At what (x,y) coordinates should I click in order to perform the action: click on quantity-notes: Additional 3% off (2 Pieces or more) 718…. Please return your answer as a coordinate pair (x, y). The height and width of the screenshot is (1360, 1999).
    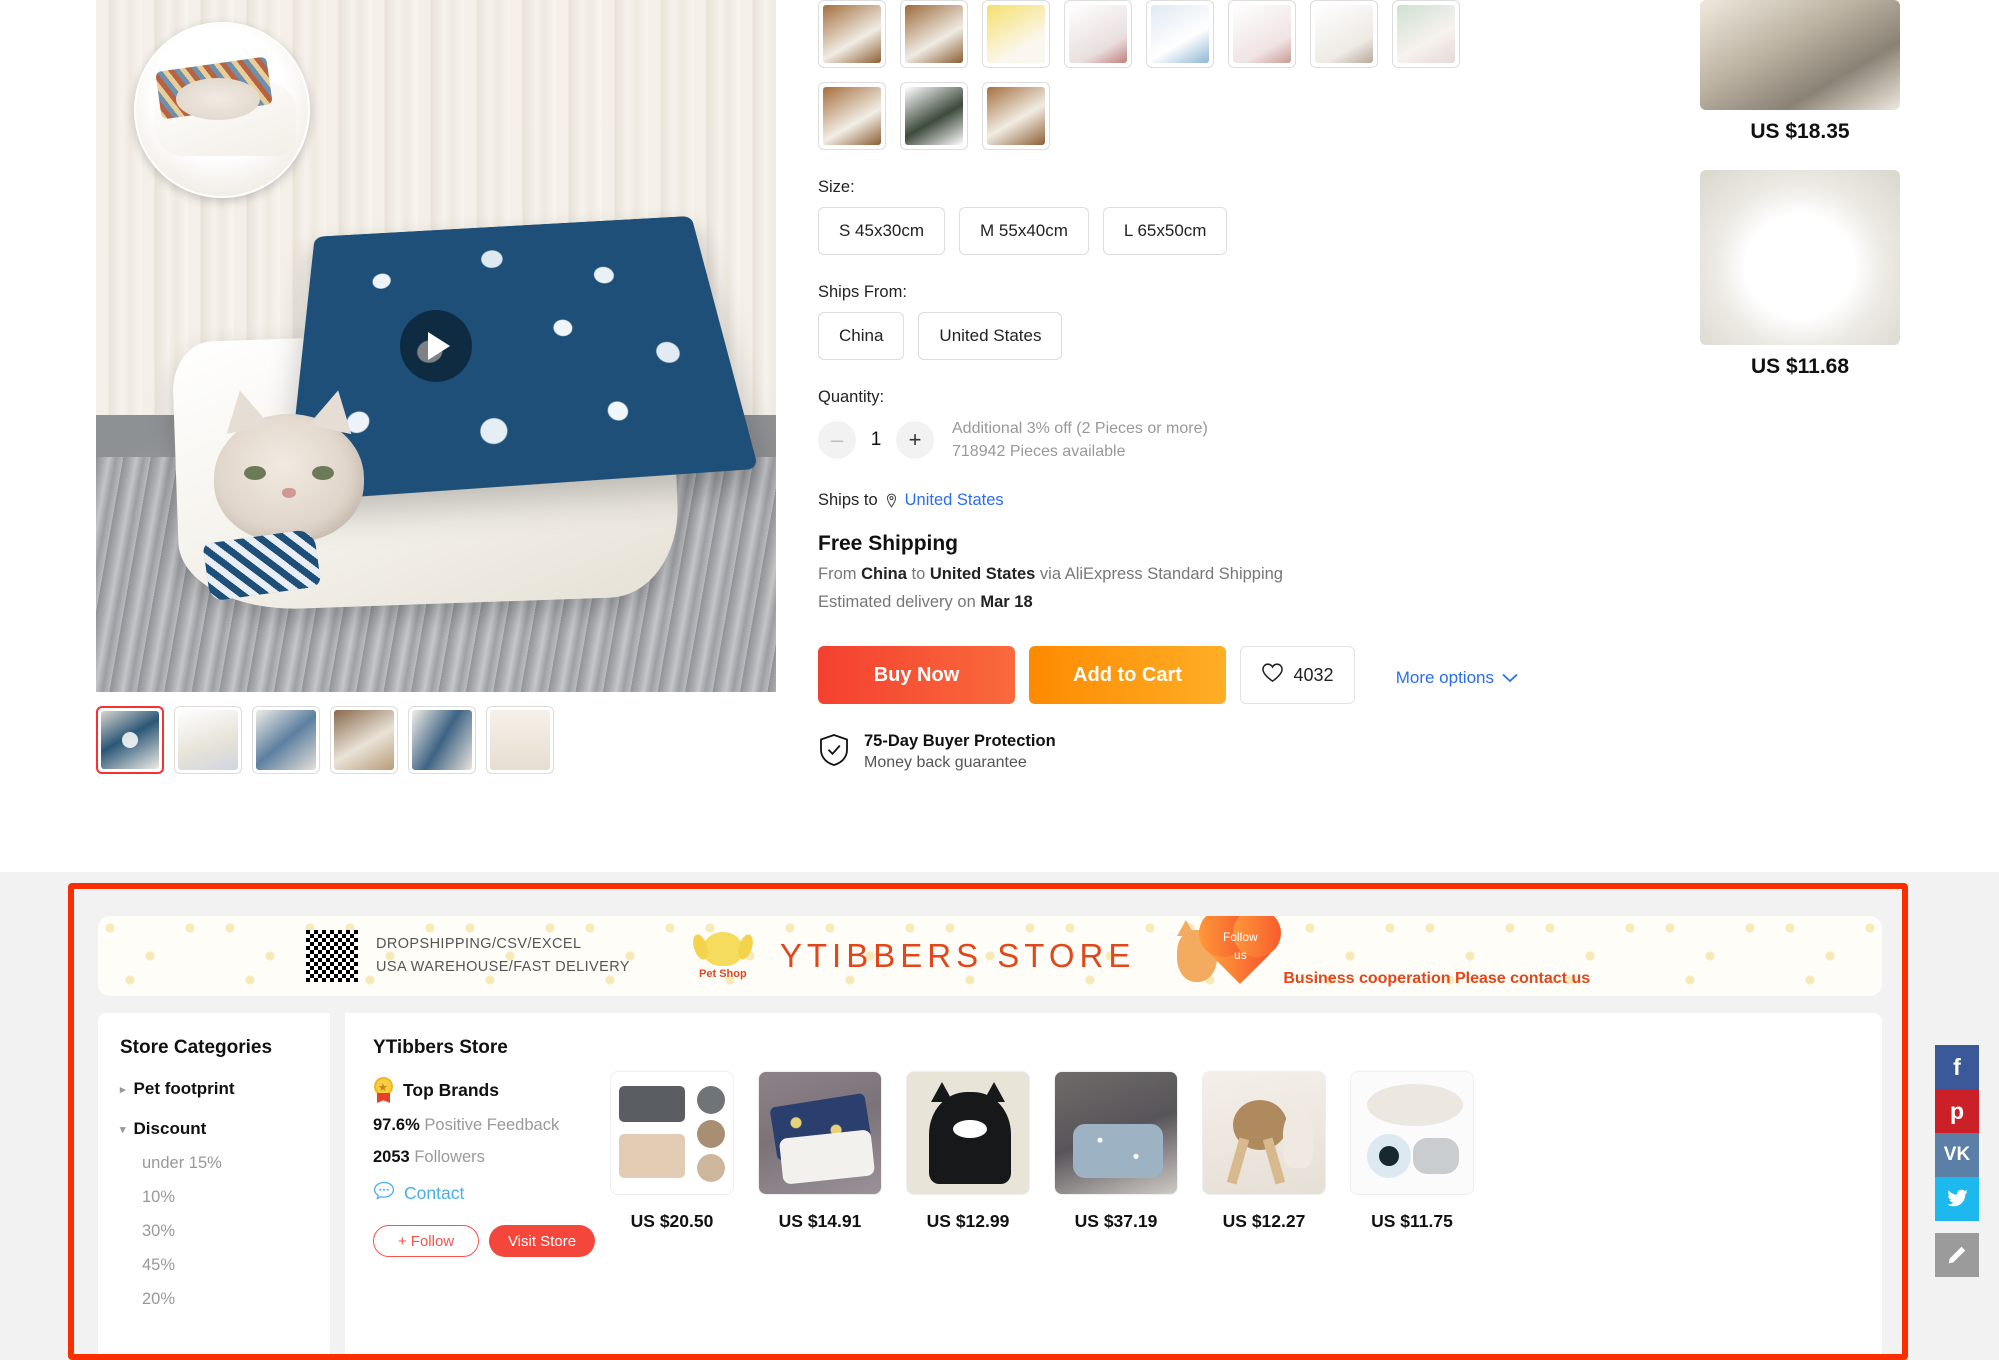
    Looking at the image, I should click on (1080, 440).